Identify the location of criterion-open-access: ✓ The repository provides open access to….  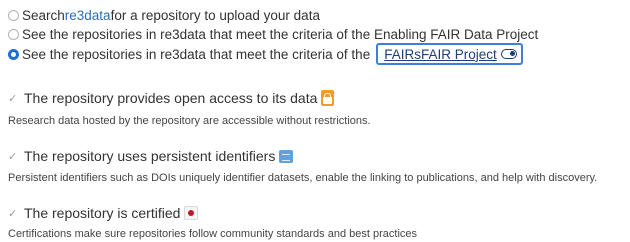
(171, 98).